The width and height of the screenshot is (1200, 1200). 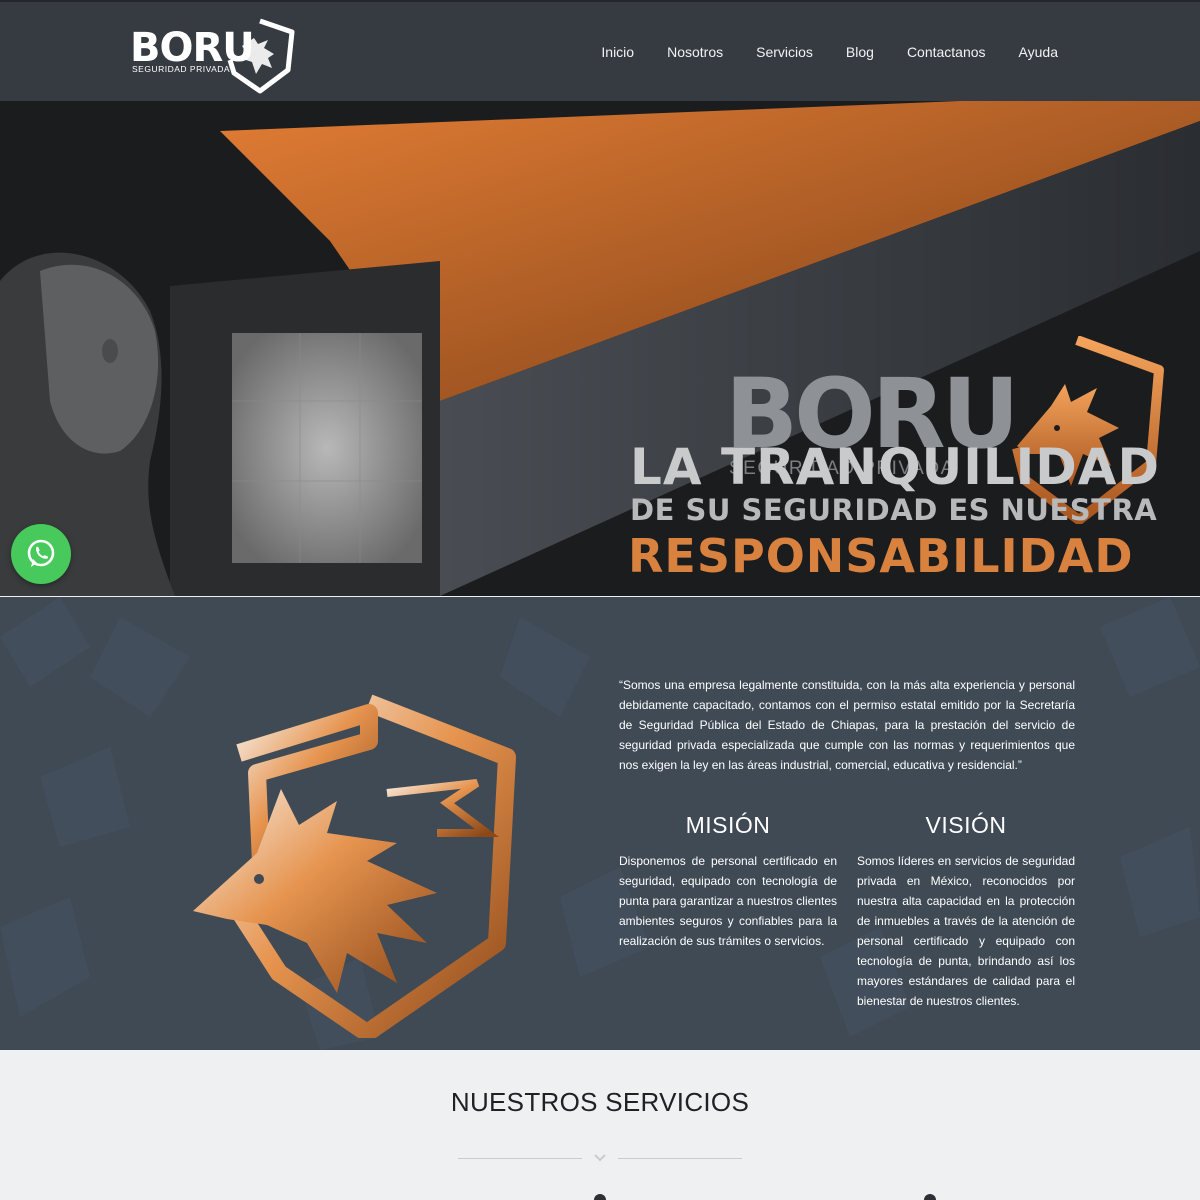 What do you see at coordinates (695, 52) in the screenshot?
I see `nav-nosotros: Nosotros` at bounding box center [695, 52].